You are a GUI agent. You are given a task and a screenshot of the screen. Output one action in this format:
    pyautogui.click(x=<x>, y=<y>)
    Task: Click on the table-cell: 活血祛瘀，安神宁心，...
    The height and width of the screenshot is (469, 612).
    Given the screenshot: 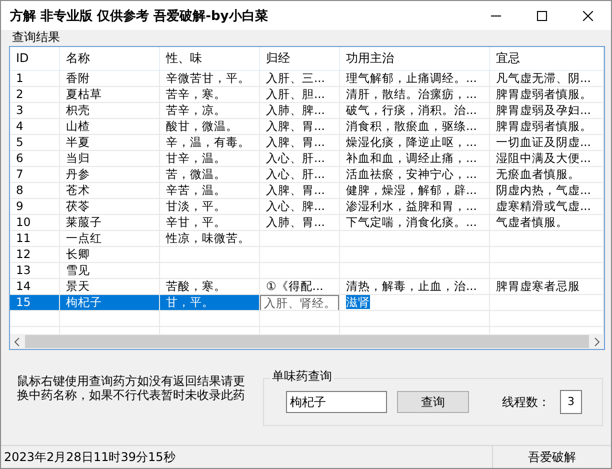 What is the action you would take?
    pyautogui.click(x=415, y=175)
    